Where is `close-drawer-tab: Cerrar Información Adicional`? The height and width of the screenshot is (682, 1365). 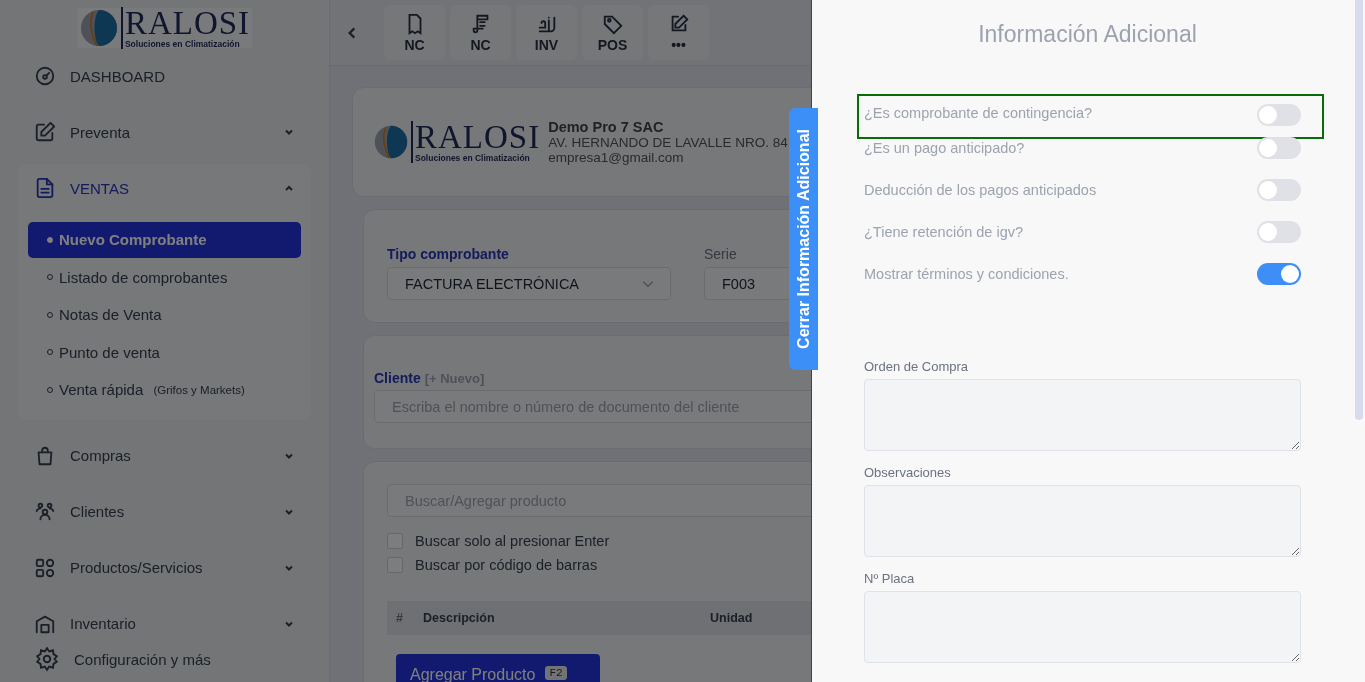 close-drawer-tab: Cerrar Información Adicional is located at coordinates (803, 239).